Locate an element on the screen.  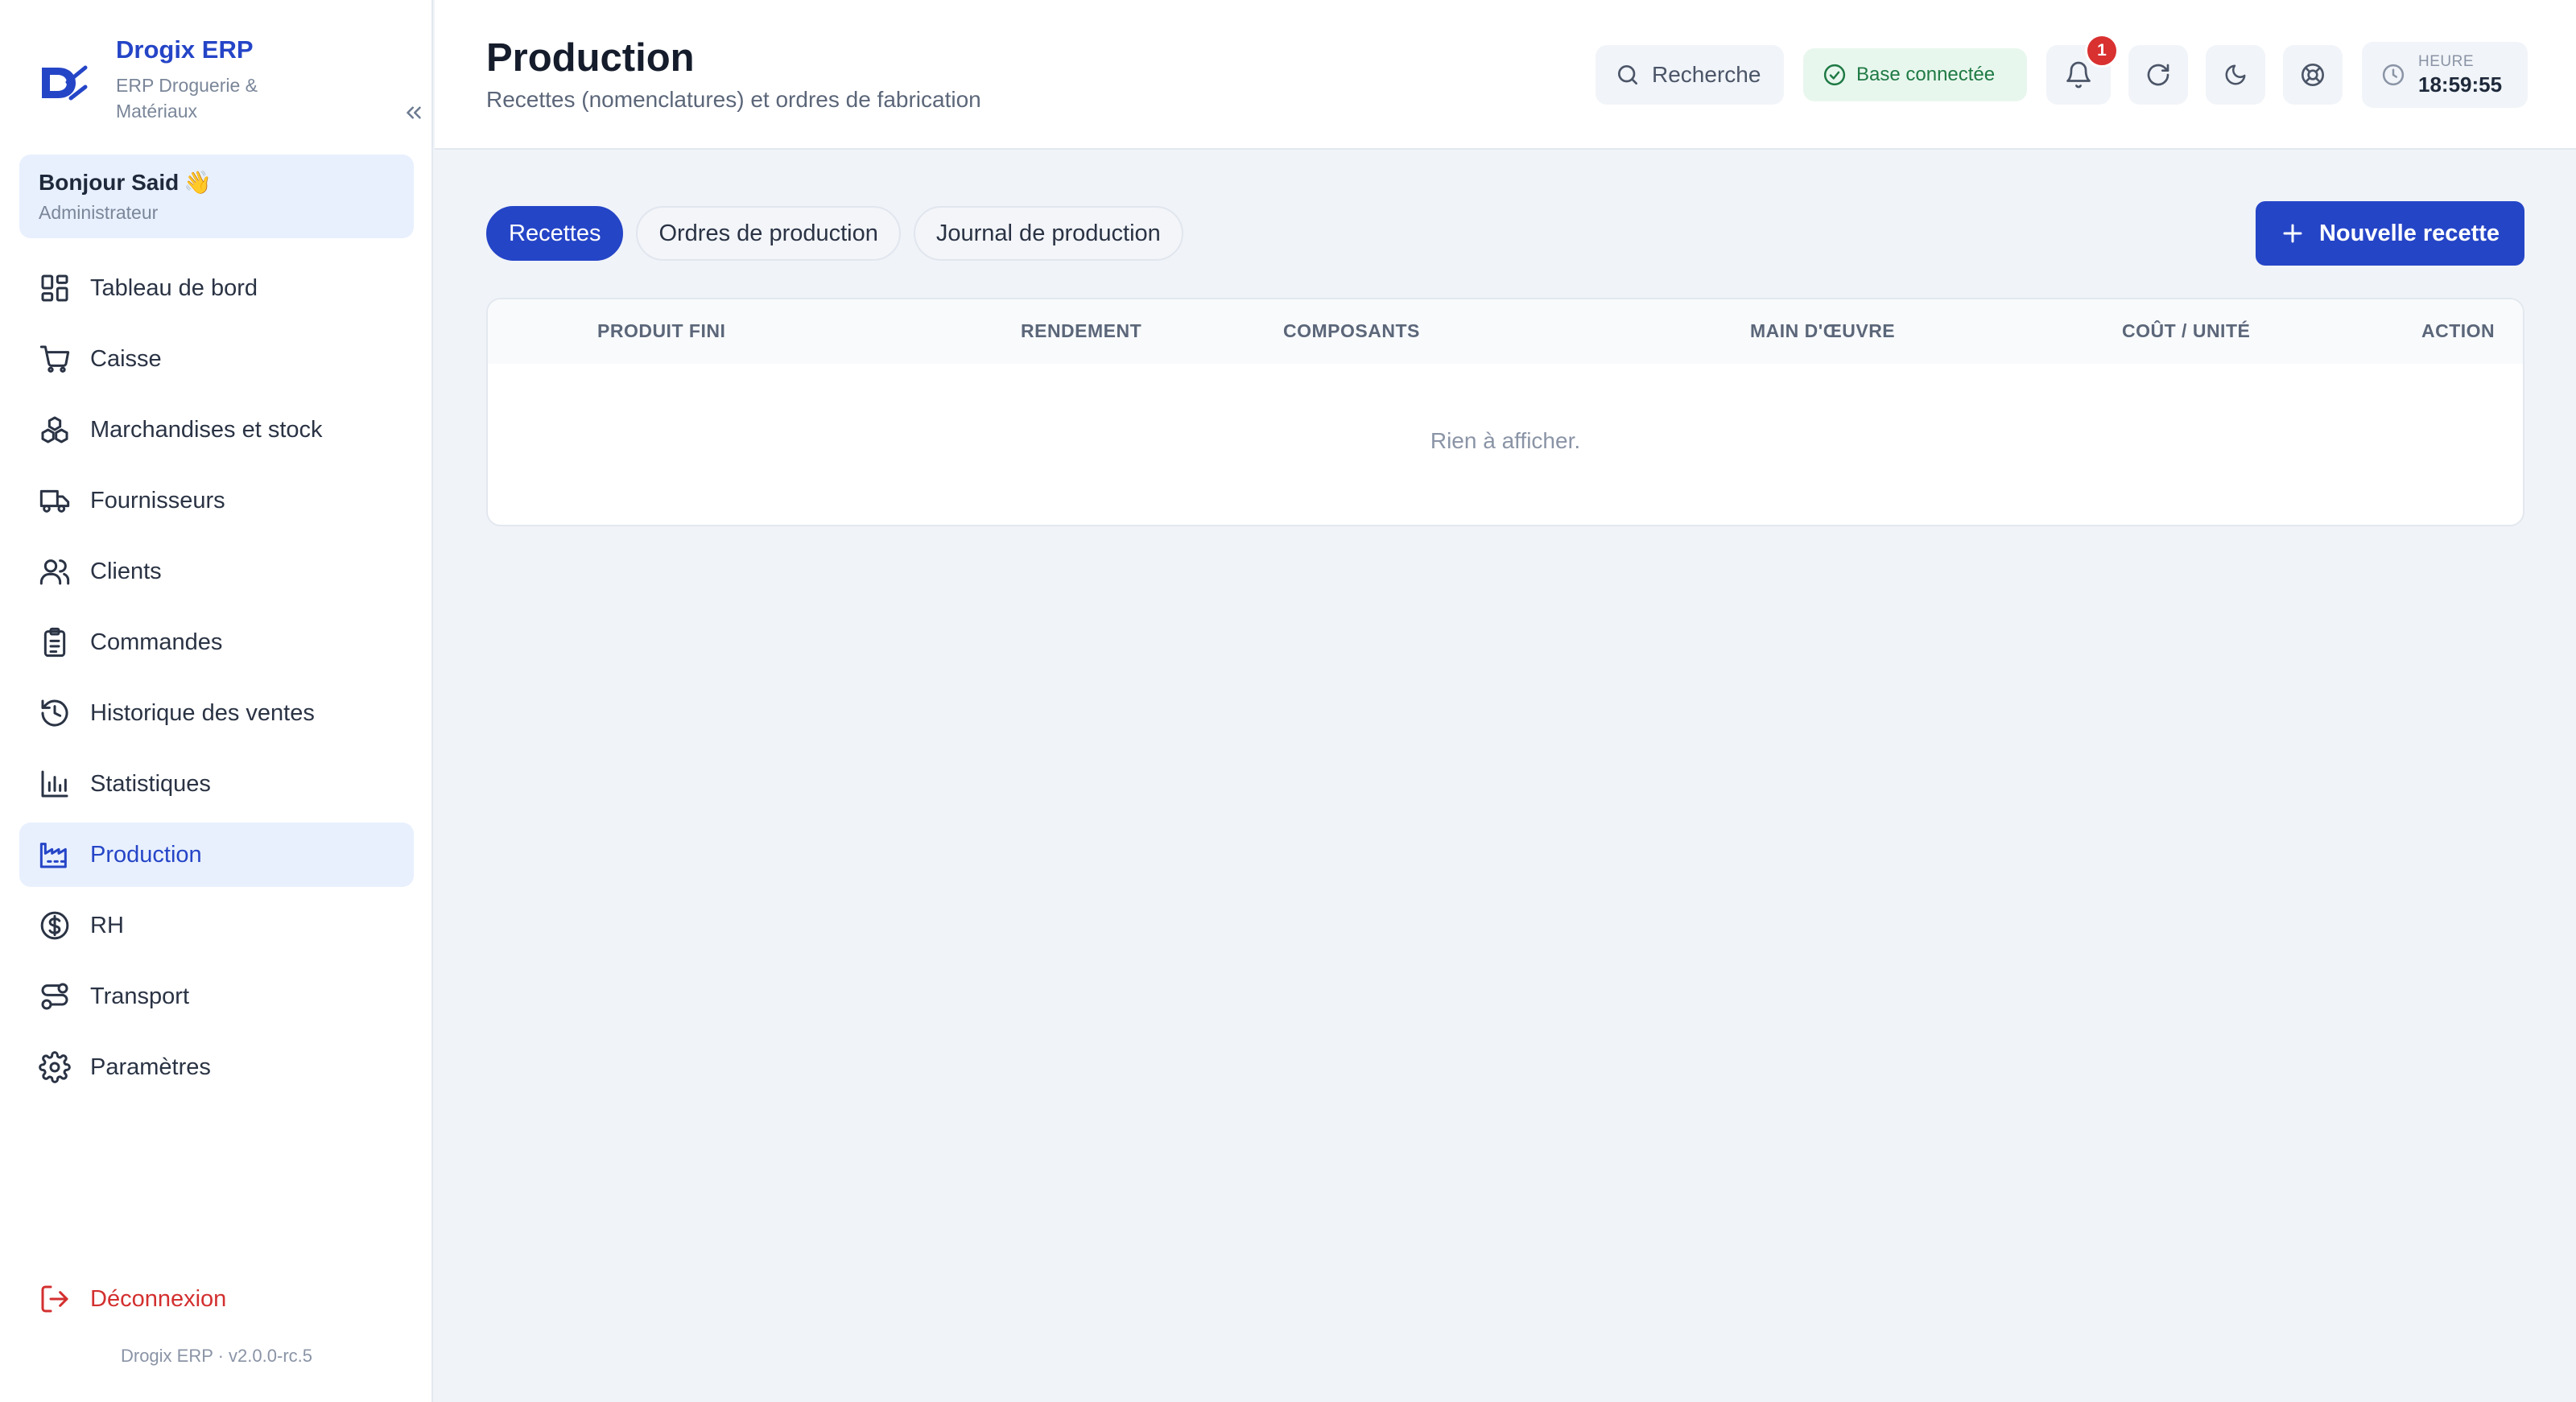
clock-label: HEURE is located at coordinates (2446, 61).